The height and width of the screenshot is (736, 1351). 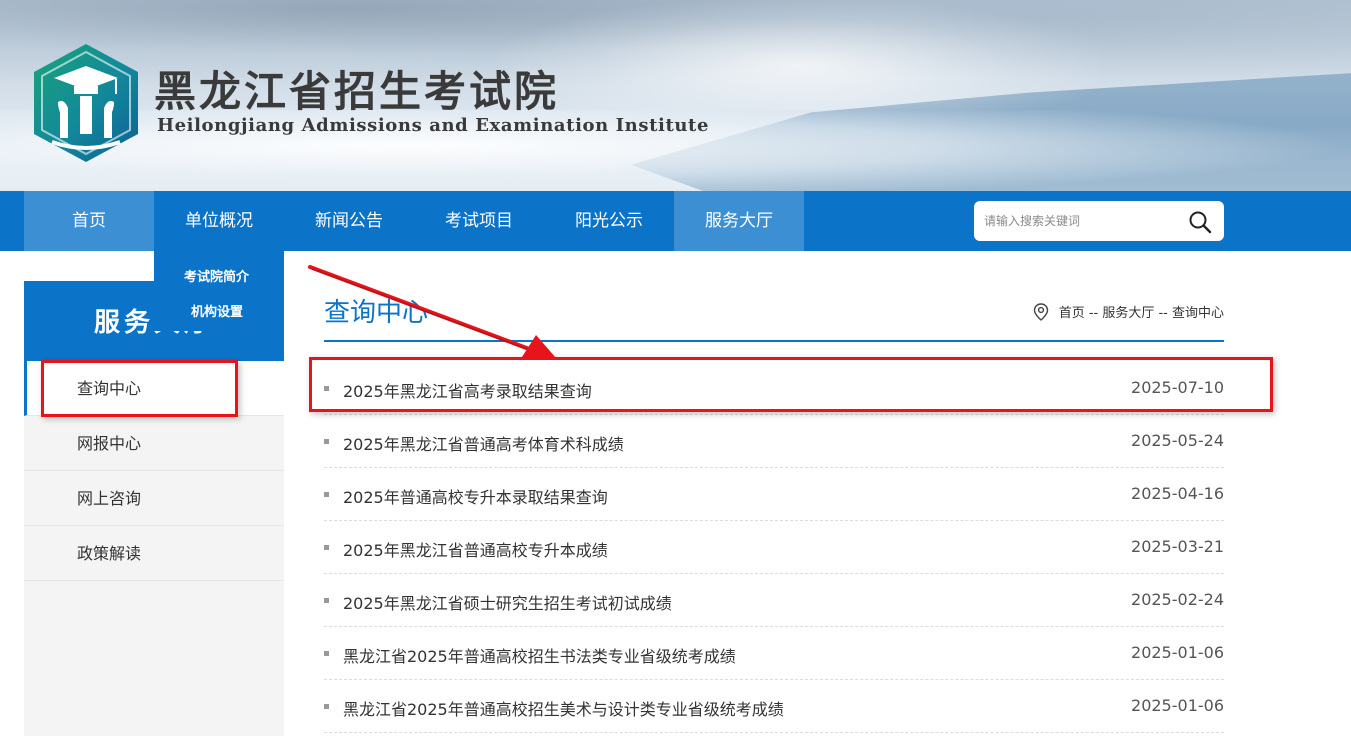 What do you see at coordinates (154, 443) in the screenshot?
I see `sidebar-item-online-registration: 网报中心` at bounding box center [154, 443].